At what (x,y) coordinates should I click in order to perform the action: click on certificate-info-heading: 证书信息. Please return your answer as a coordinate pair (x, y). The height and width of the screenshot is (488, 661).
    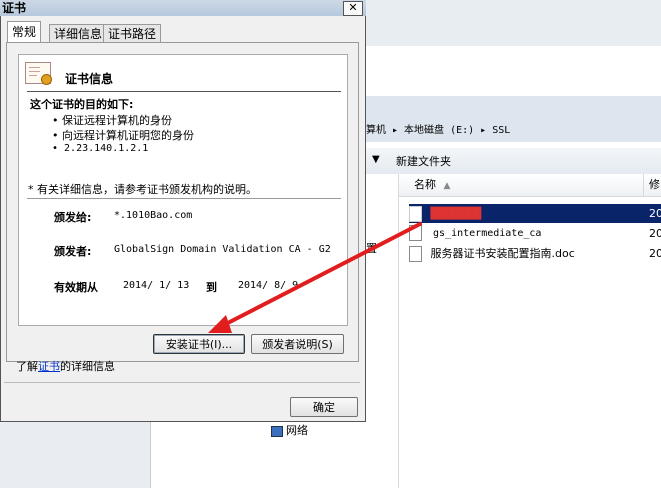
    Looking at the image, I should click on (89, 79).